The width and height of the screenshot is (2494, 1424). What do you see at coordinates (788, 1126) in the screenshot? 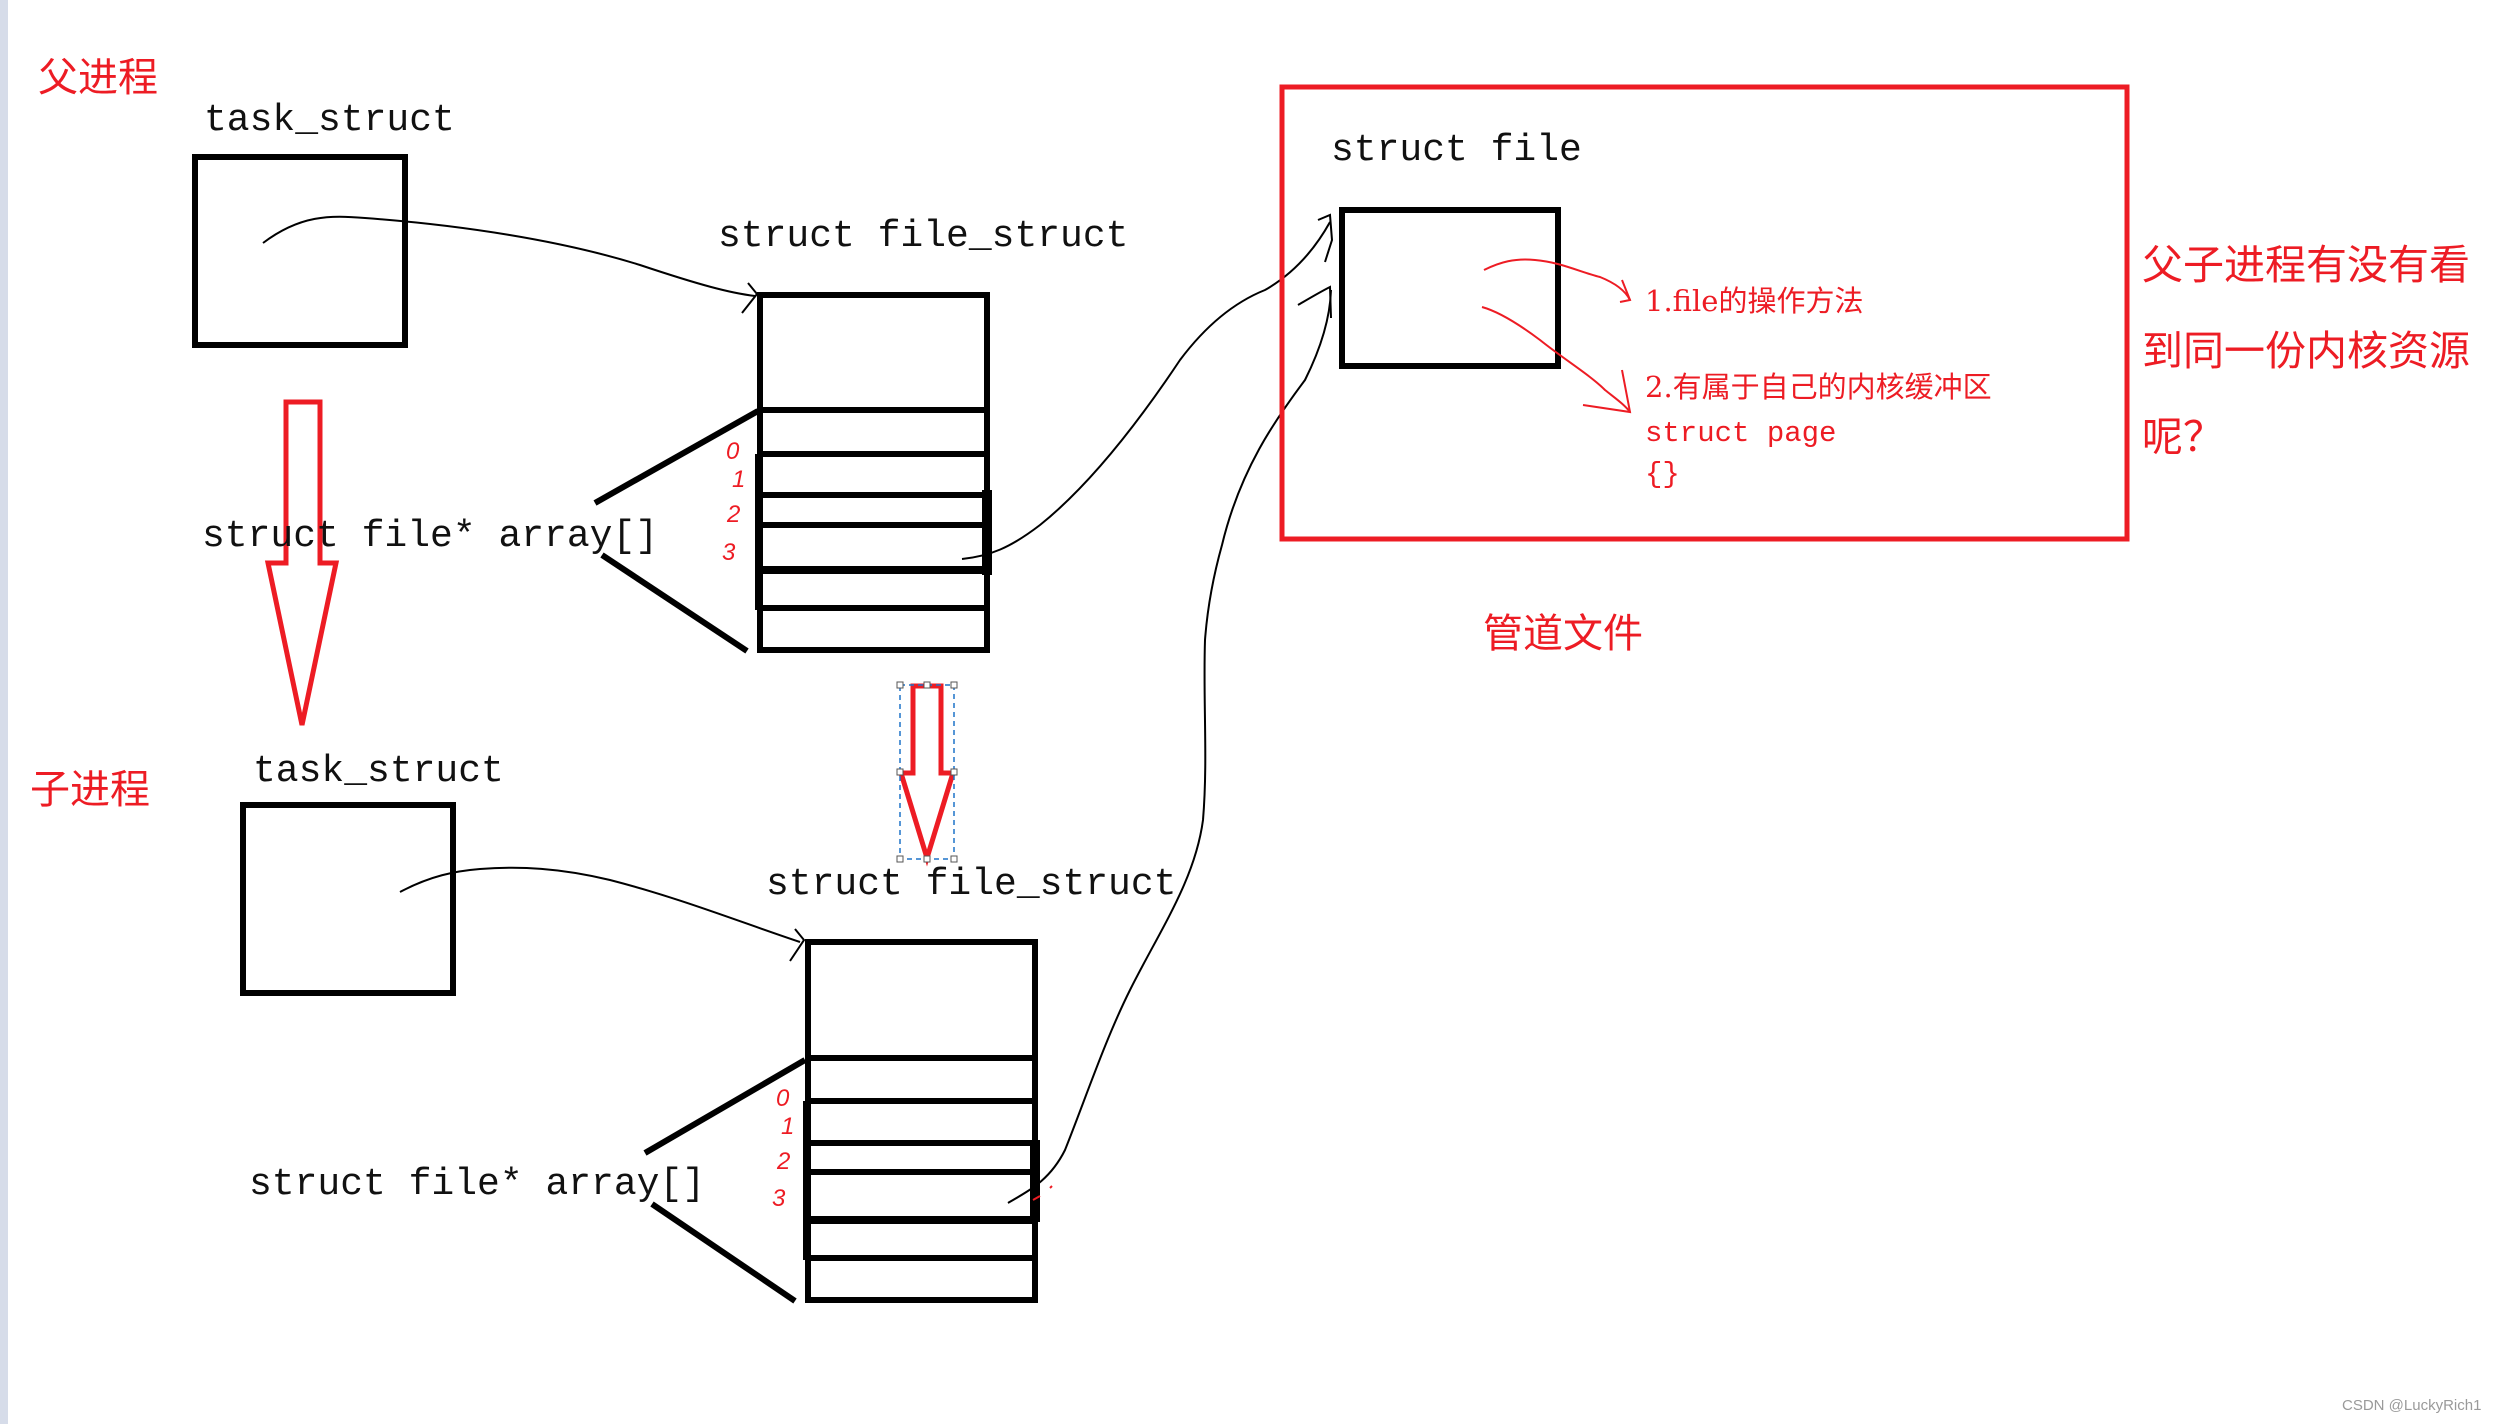
I see `child-fd-index: 1` at bounding box center [788, 1126].